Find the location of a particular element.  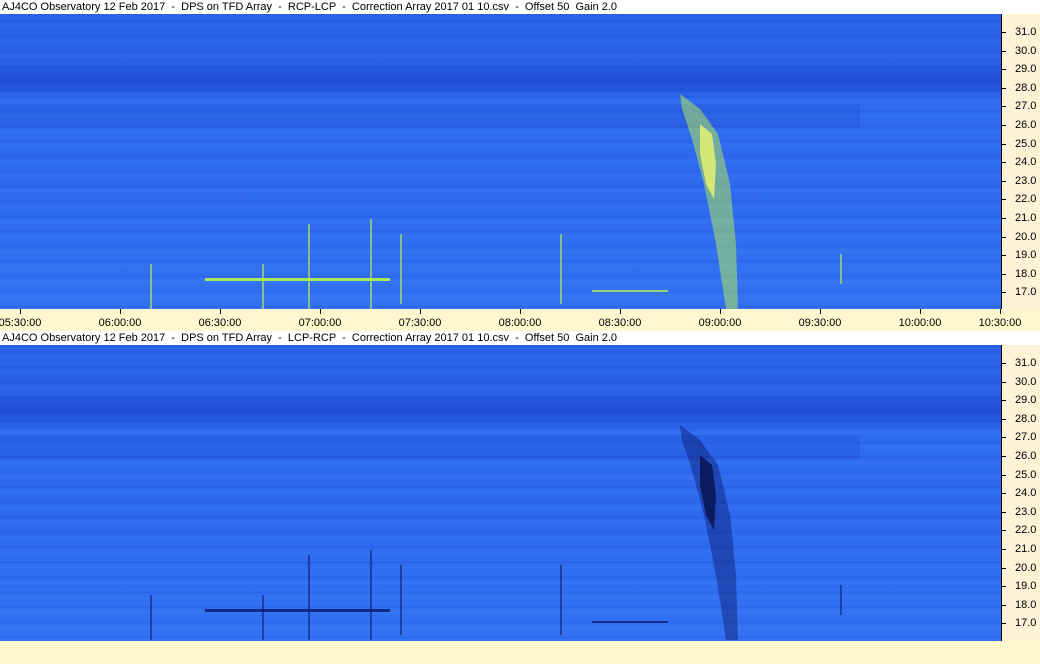

frequency-tick: 20.0 is located at coordinates (1021, 237).